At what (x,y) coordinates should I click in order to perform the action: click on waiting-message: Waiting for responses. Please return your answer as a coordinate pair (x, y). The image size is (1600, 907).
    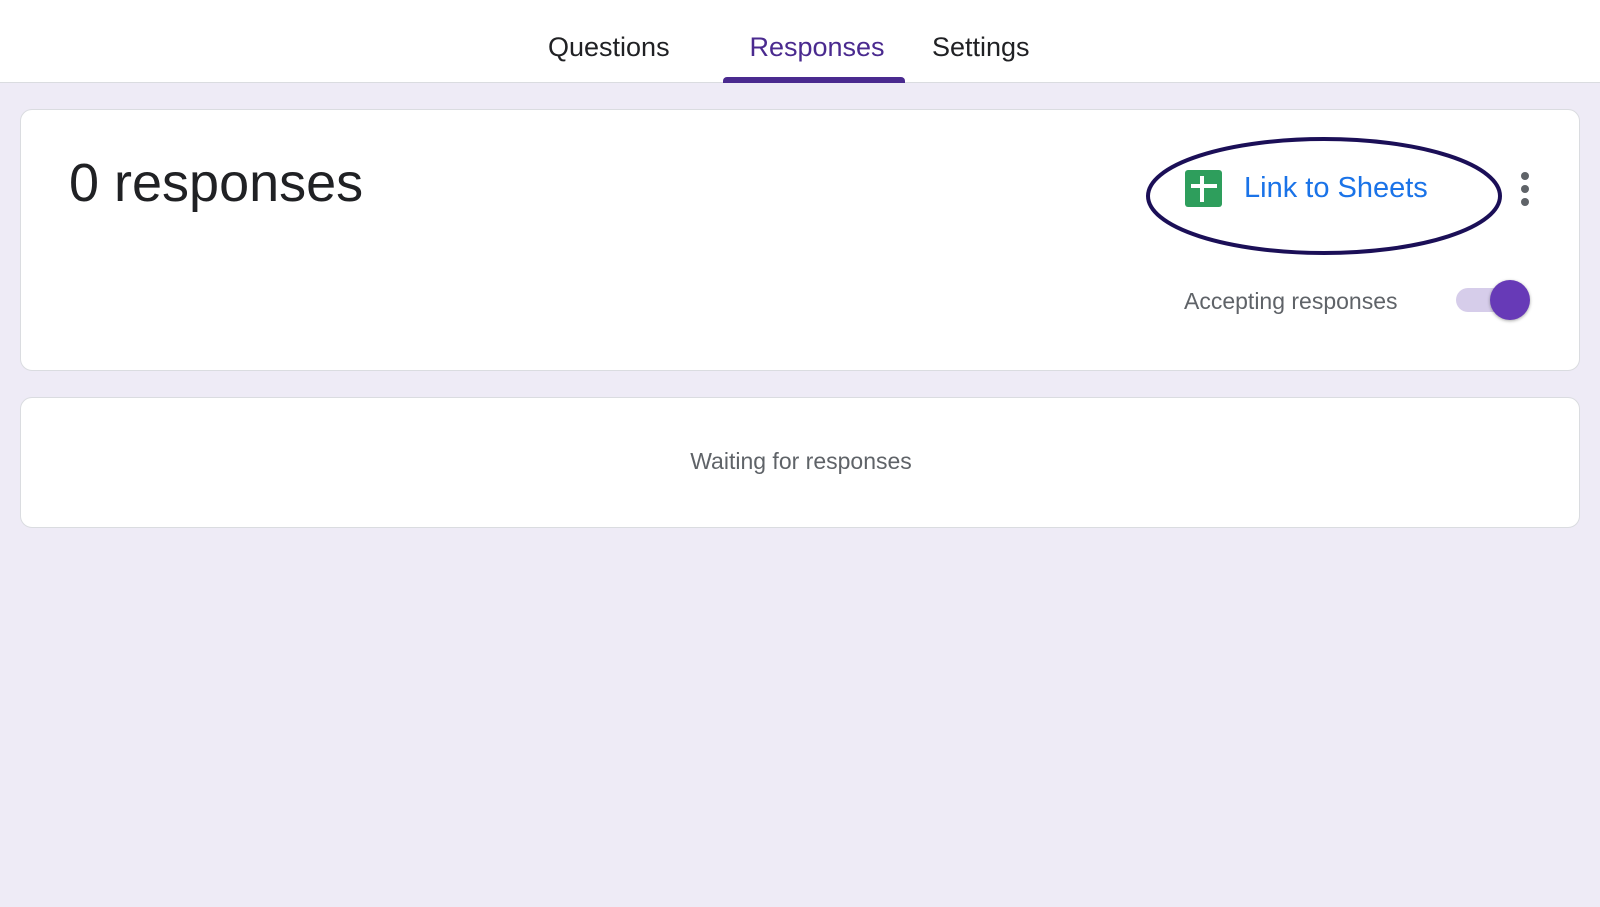
    Looking at the image, I should click on (801, 461).